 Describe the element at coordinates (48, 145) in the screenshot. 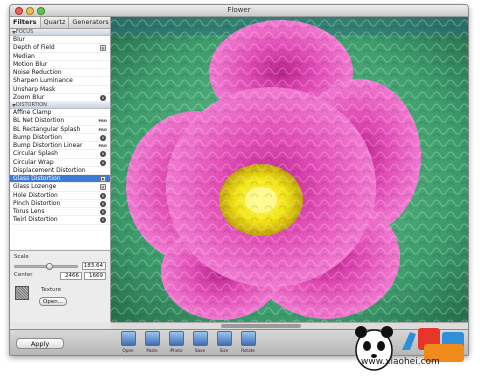

I see `filter-item-label: Bump Distortion Linear` at that location.